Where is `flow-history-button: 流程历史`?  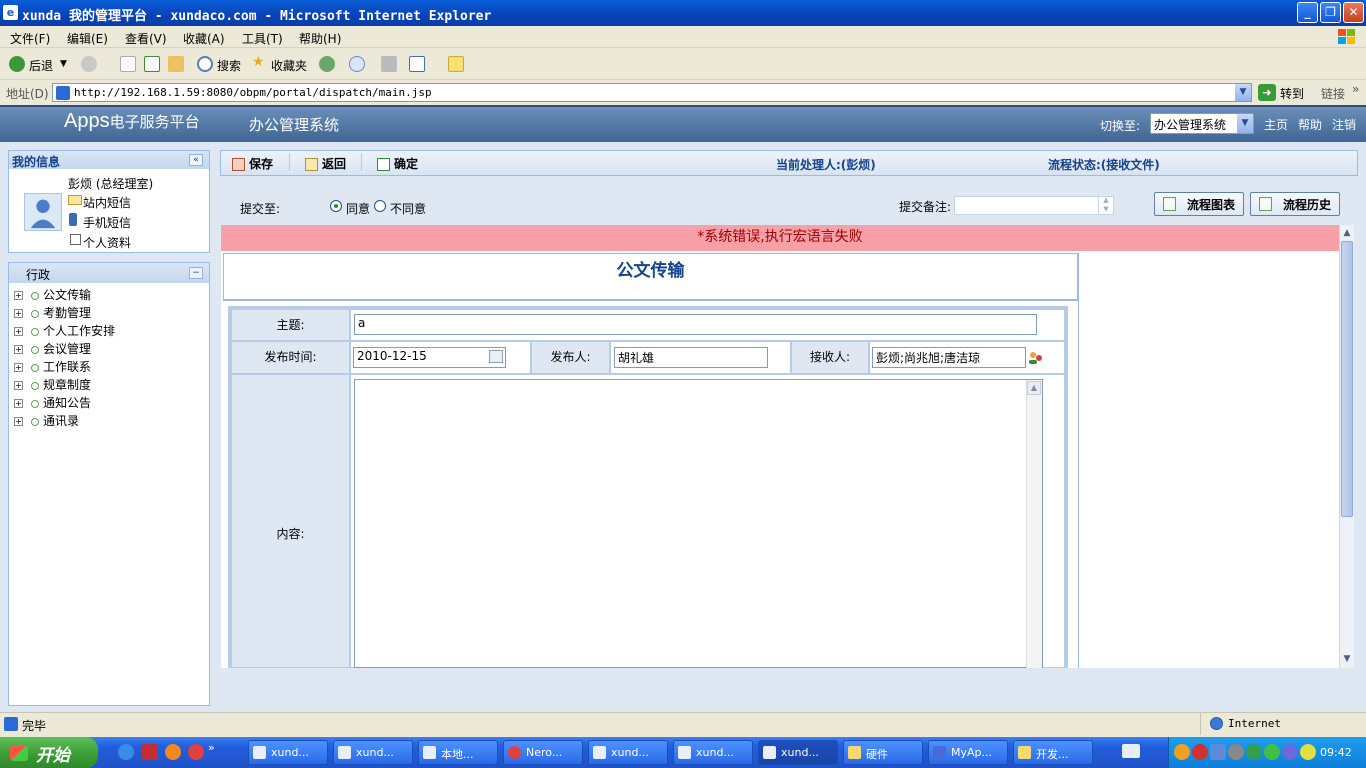
flow-history-button: 流程历史 is located at coordinates (1295, 204).